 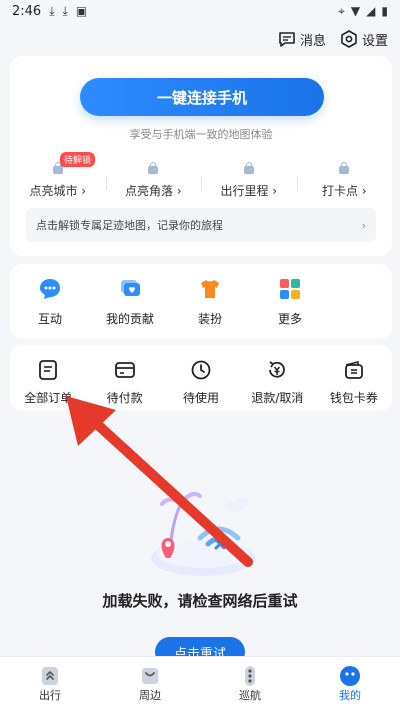 I want to click on settings-label: 设置, so click(x=374, y=41).